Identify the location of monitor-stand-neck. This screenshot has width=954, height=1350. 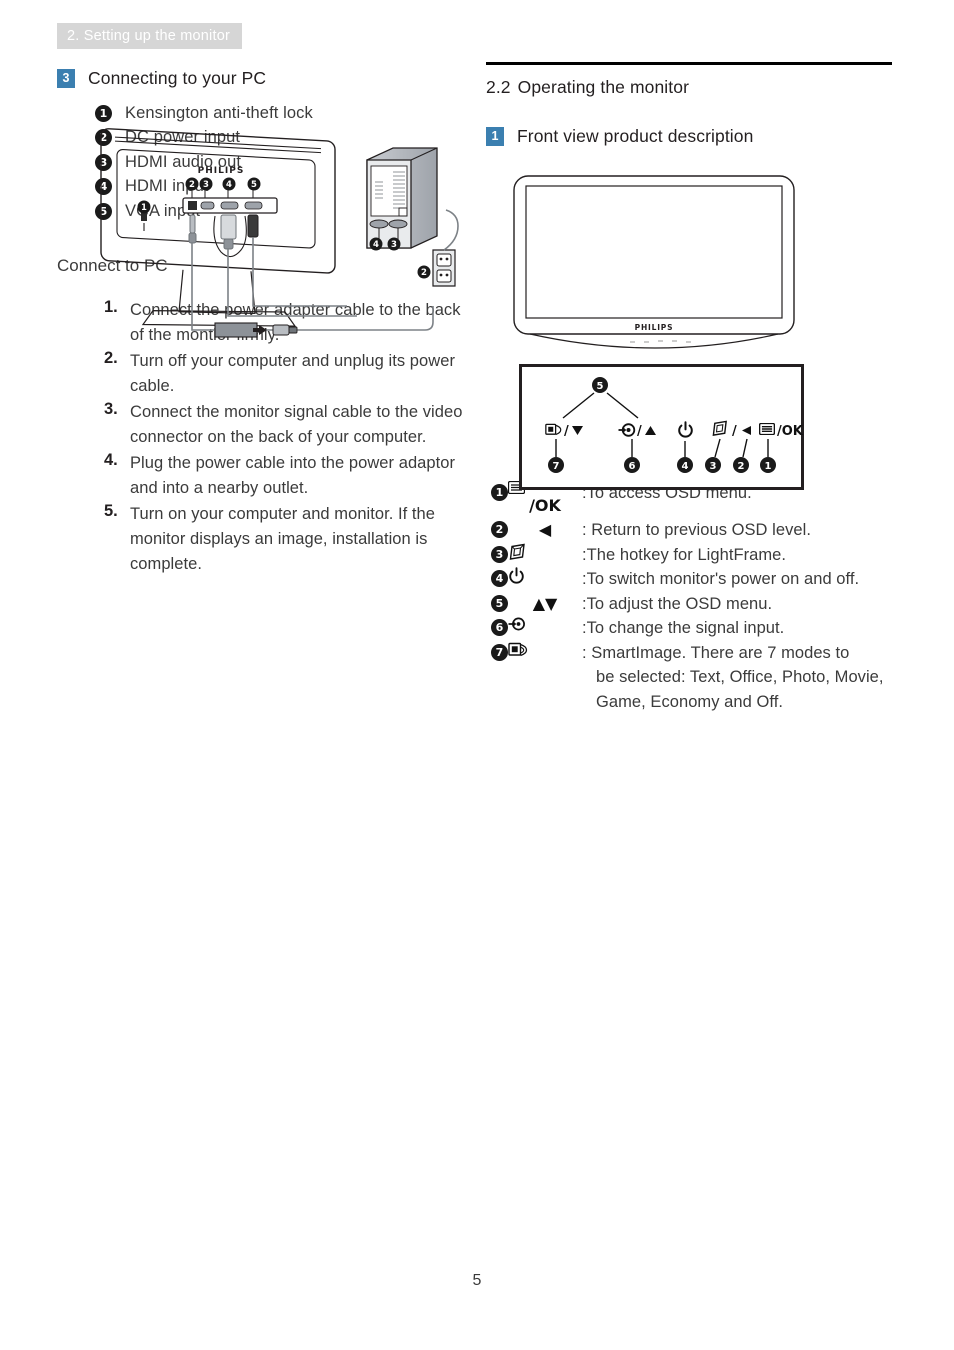
(217, 291).